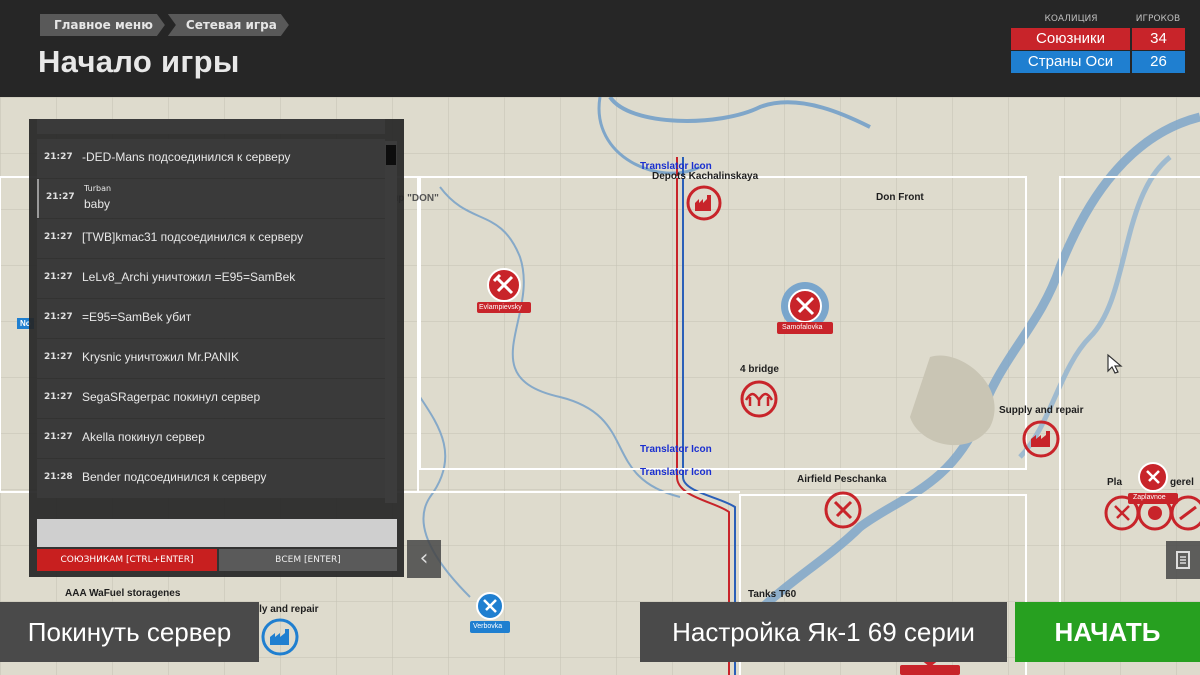  What do you see at coordinates (759, 399) in the screenshot?
I see `bridge-marker` at bounding box center [759, 399].